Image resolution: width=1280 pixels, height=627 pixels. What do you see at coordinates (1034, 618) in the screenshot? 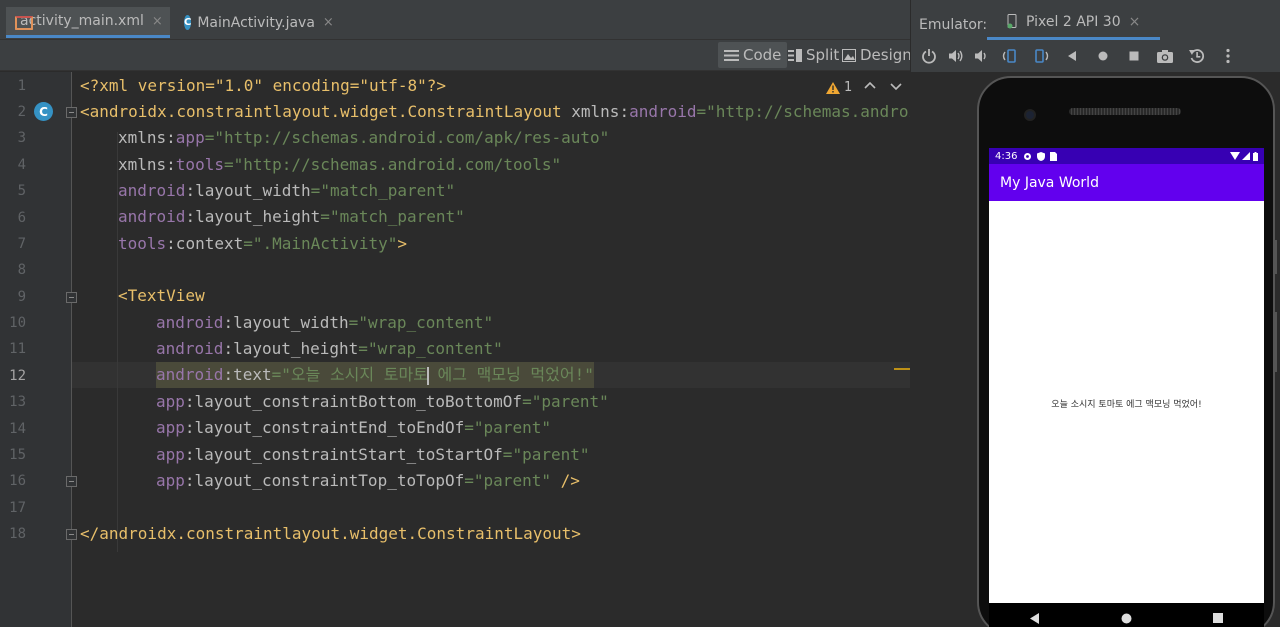
I see `nav-back-icon` at bounding box center [1034, 618].